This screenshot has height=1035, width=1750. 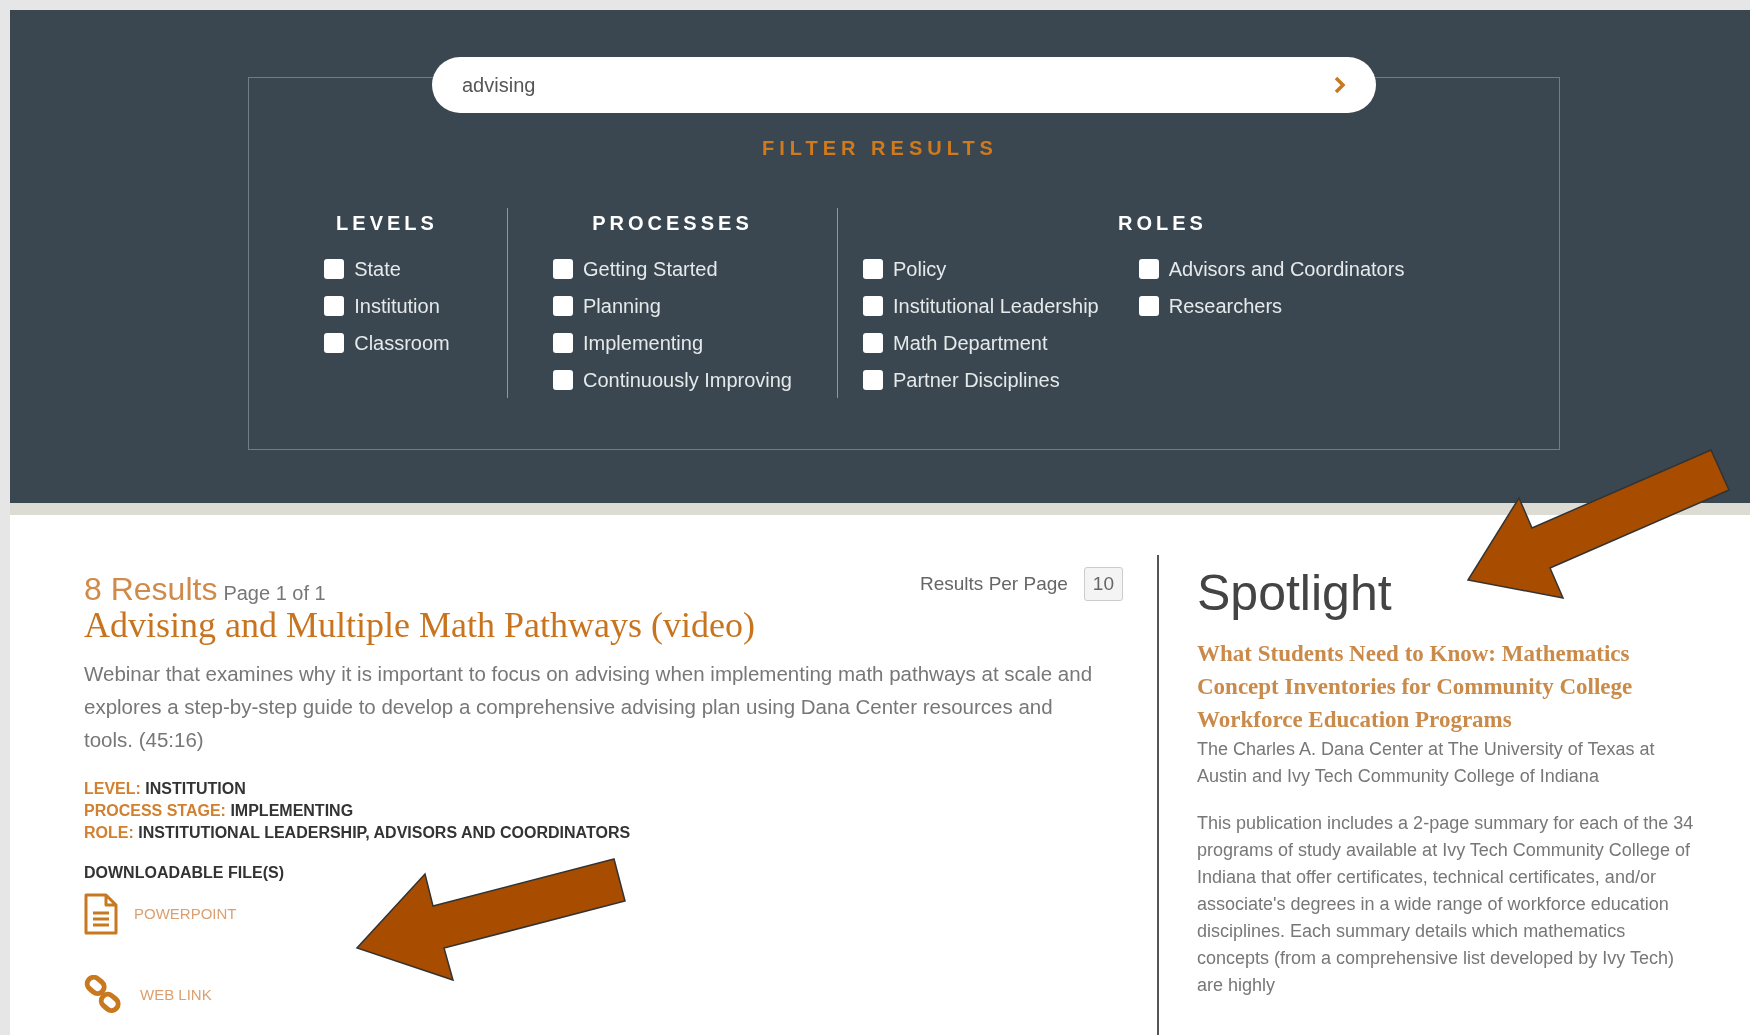 I want to click on filter-option: Researchers, so click(x=1225, y=305).